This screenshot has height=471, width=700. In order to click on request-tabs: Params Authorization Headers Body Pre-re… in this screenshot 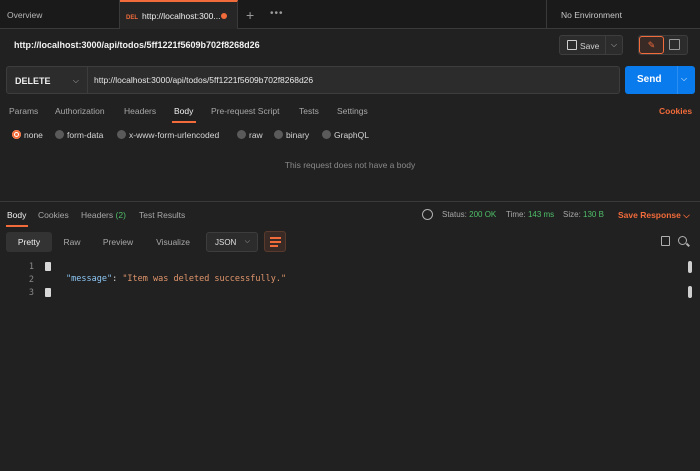, I will do `click(350, 112)`.